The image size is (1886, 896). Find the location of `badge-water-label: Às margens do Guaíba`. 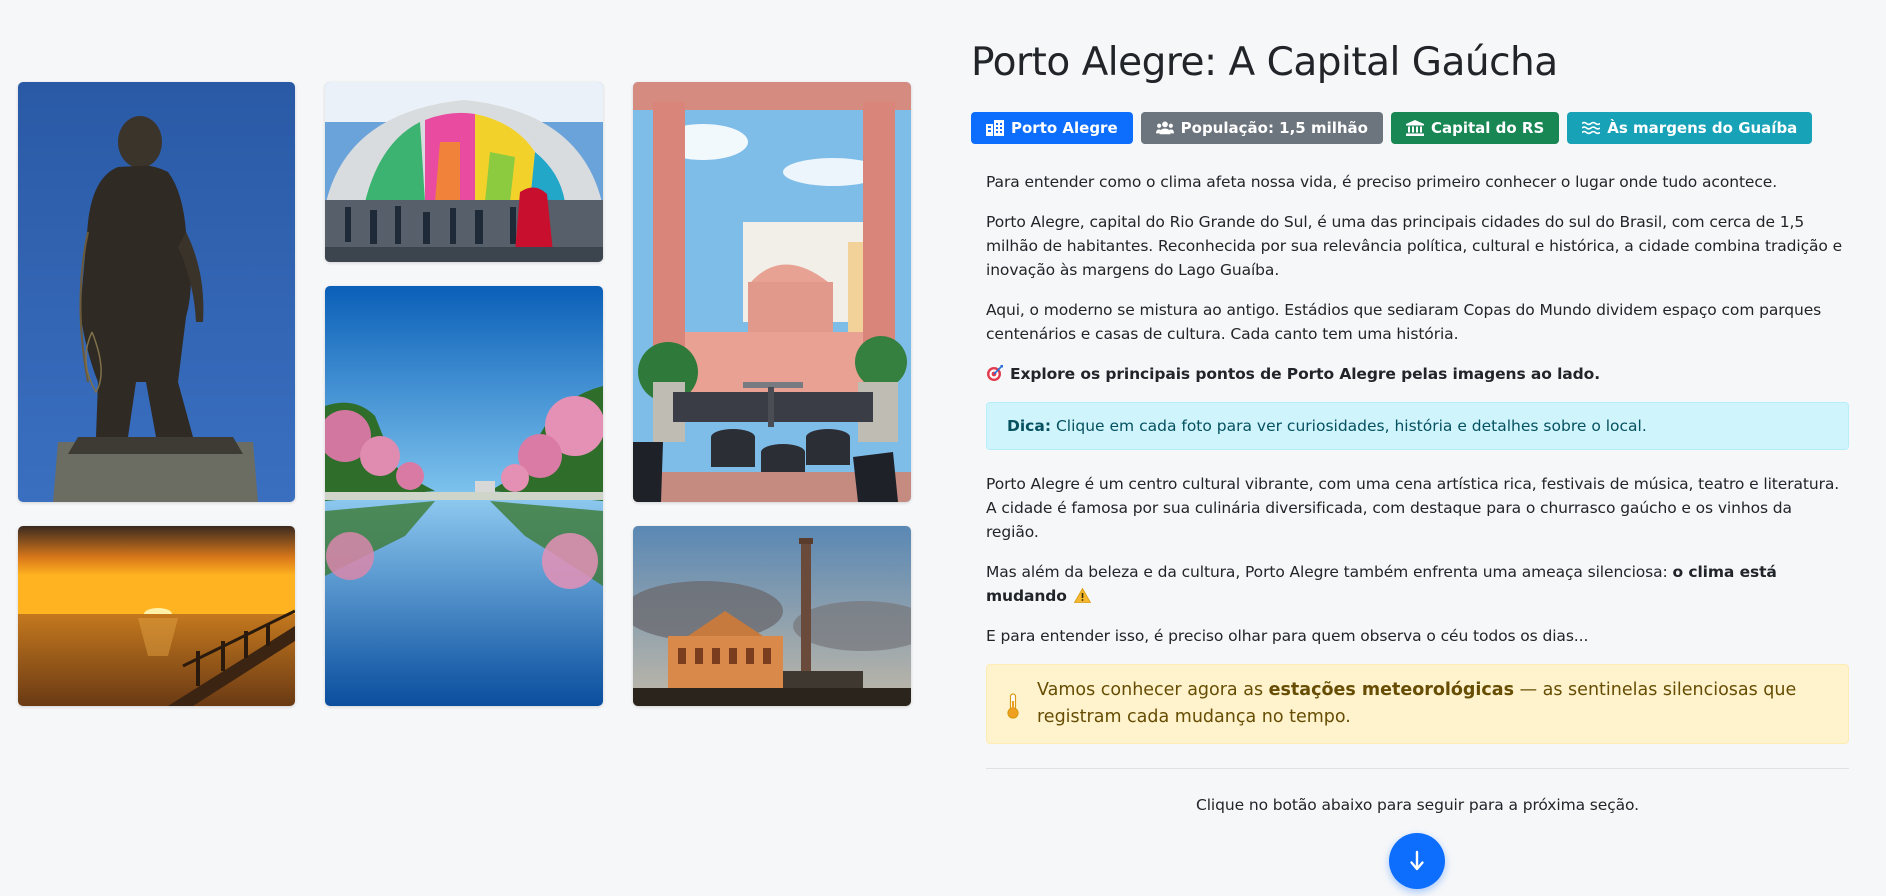

badge-water-label: Às margens do Guaíba is located at coordinates (1702, 127).